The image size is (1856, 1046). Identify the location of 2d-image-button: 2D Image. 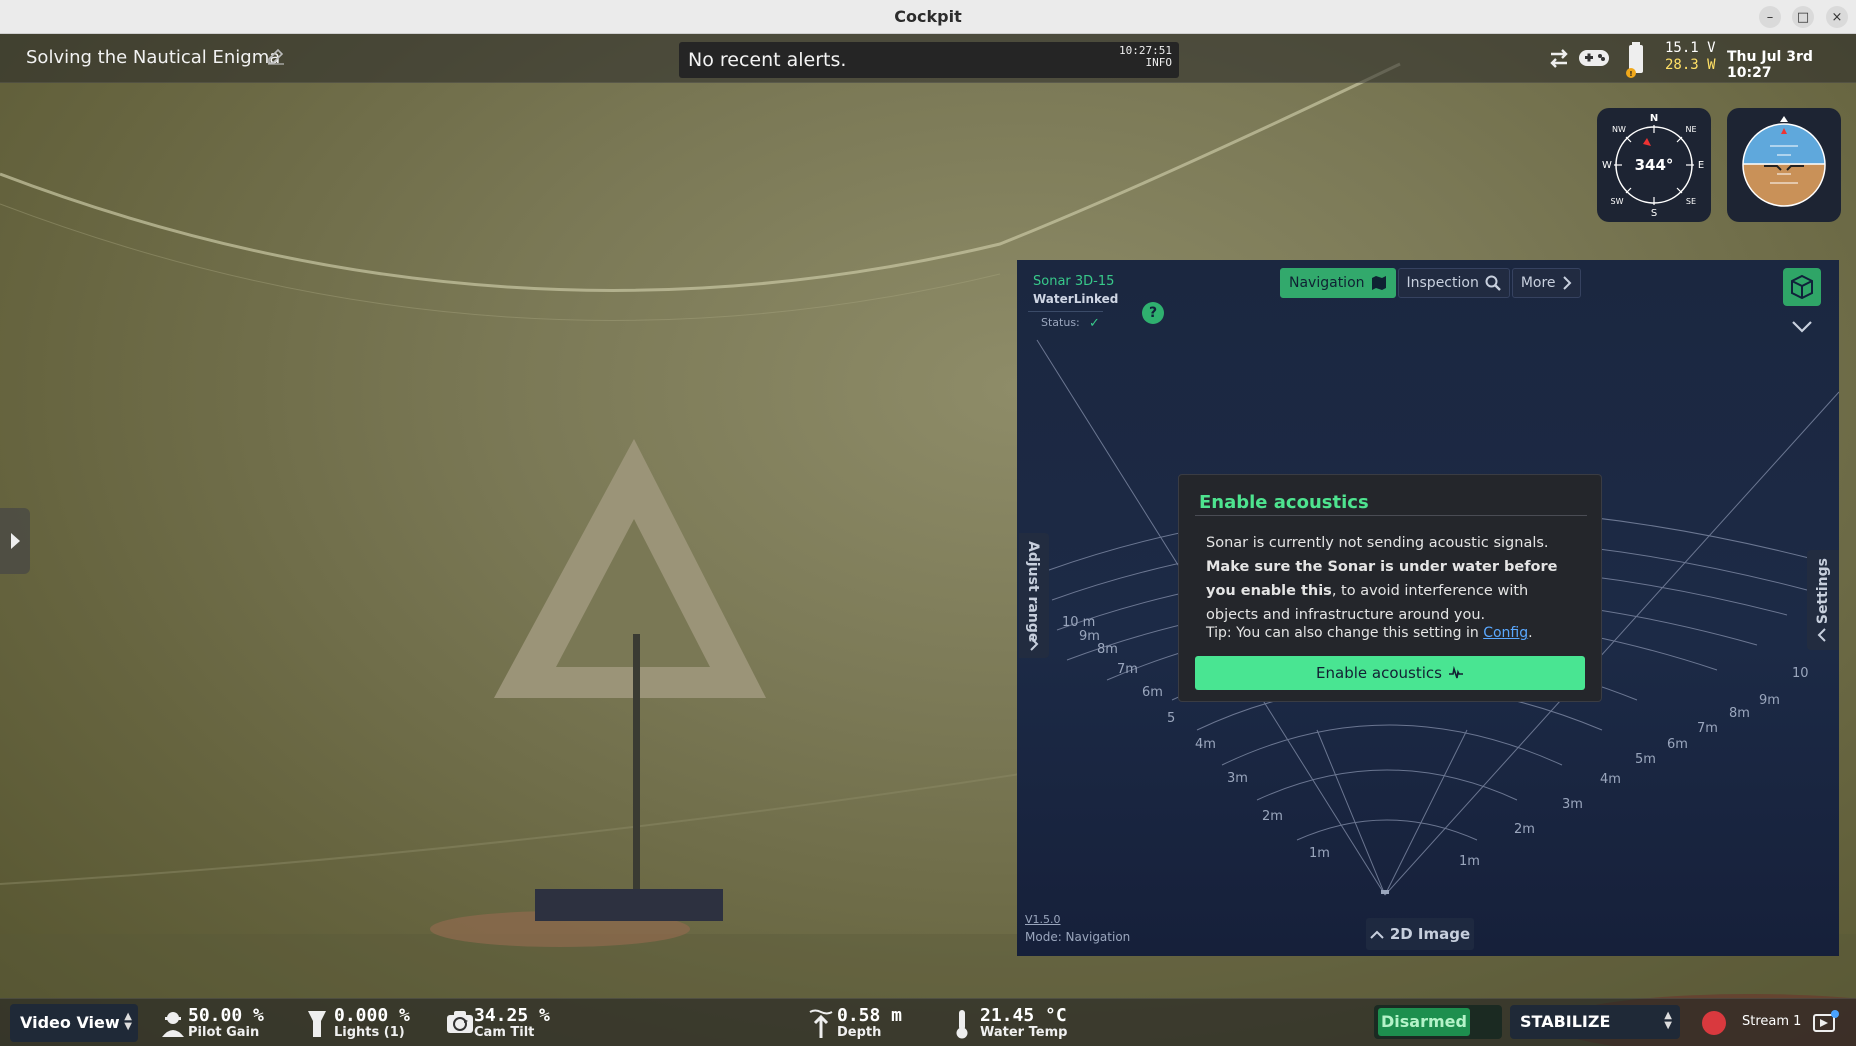
(1420, 934).